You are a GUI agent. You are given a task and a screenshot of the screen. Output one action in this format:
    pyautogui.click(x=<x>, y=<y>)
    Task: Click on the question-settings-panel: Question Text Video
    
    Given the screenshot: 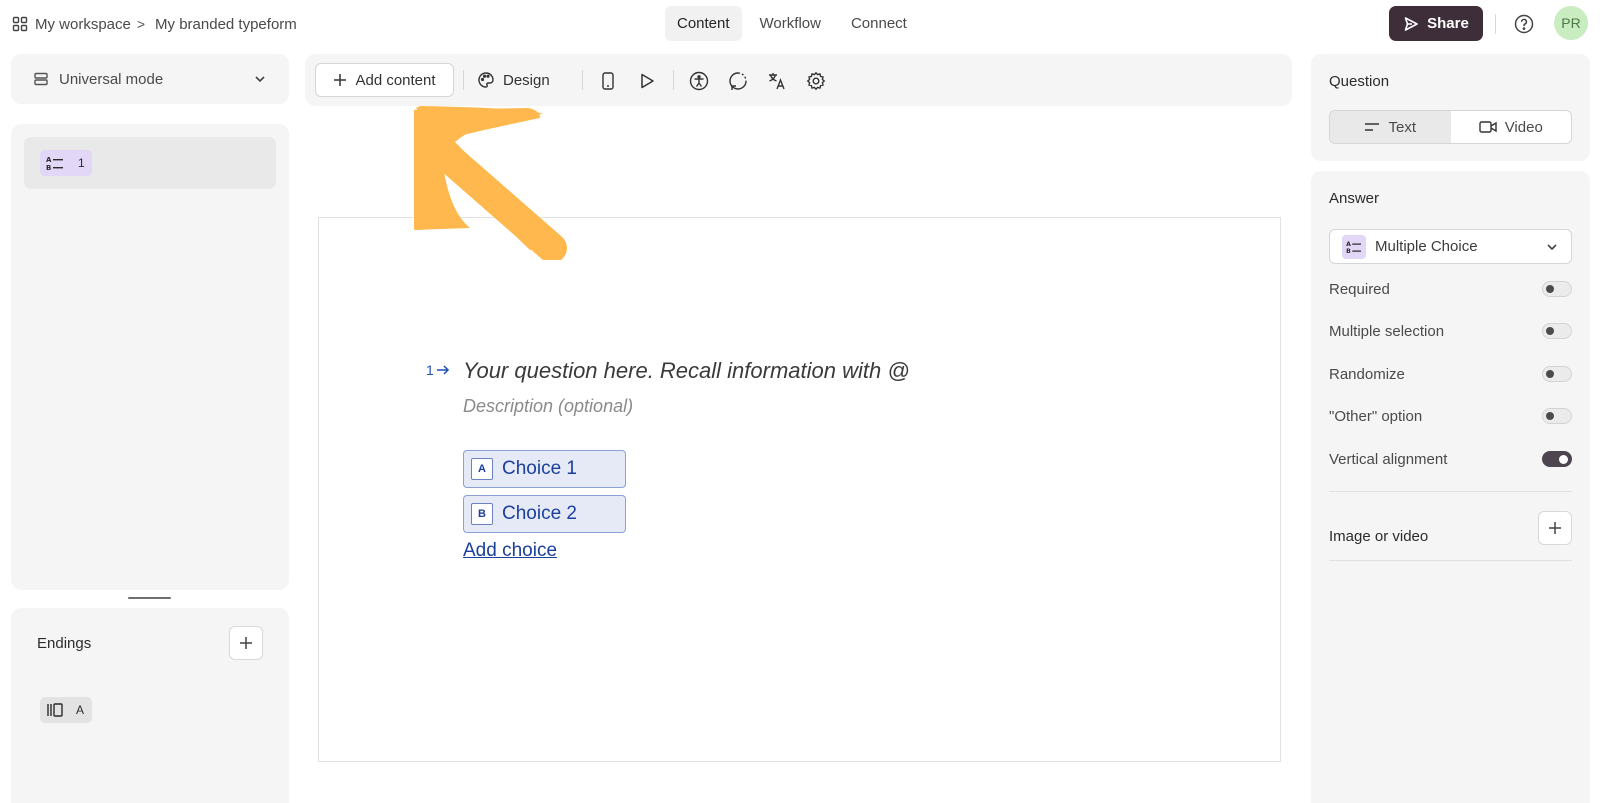 What is the action you would take?
    pyautogui.click(x=1450, y=107)
    